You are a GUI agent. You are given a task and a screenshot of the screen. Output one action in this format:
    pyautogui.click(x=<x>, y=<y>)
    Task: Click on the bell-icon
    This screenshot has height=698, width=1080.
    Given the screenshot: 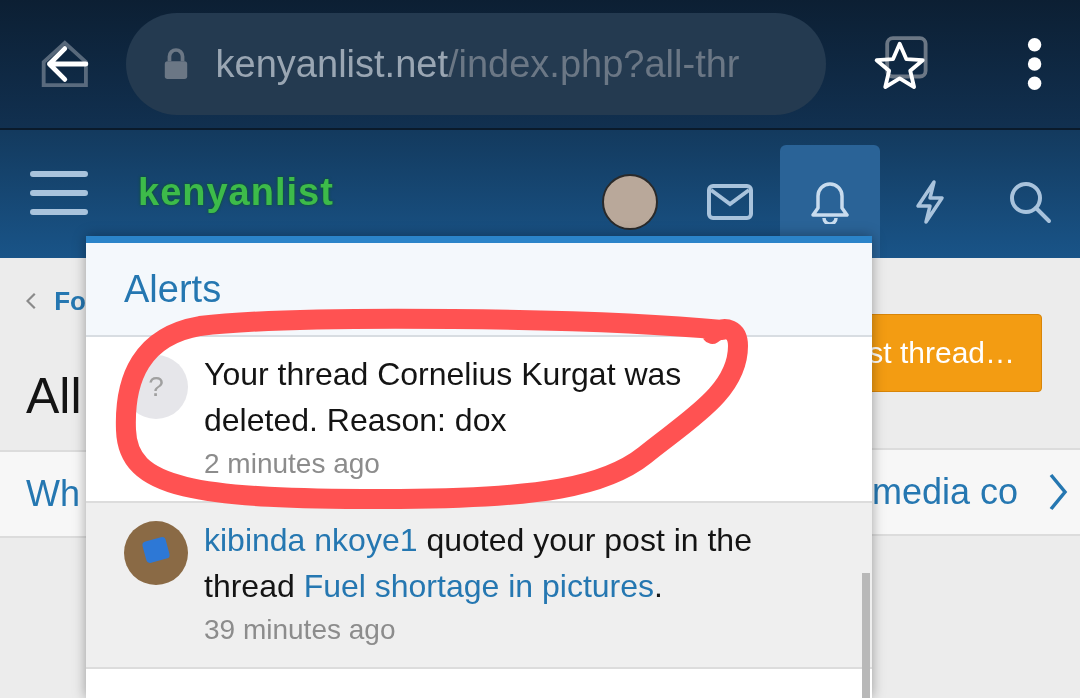 What is the action you would take?
    pyautogui.click(x=830, y=201)
    